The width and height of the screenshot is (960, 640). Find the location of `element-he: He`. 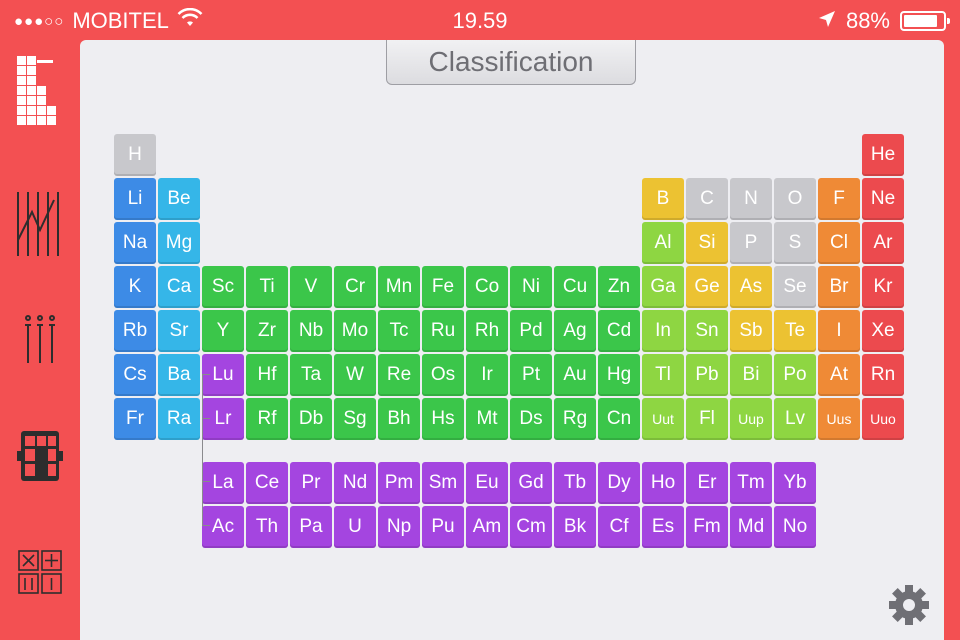

element-he: He is located at coordinates (883, 155).